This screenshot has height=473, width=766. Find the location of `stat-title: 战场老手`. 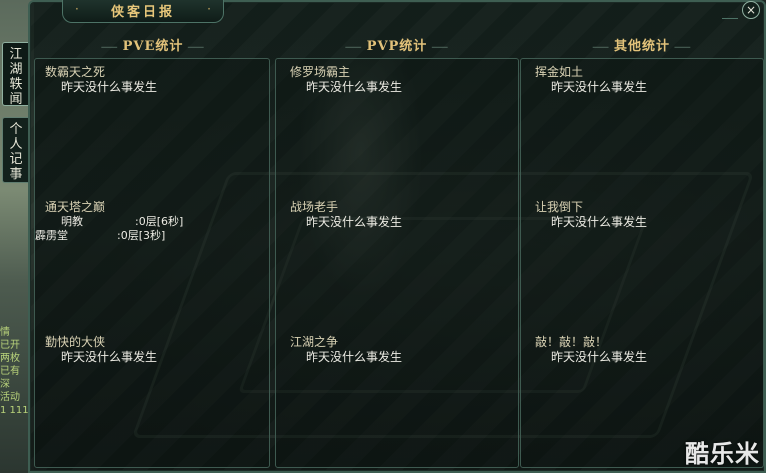

stat-title: 战场老手 is located at coordinates (314, 207).